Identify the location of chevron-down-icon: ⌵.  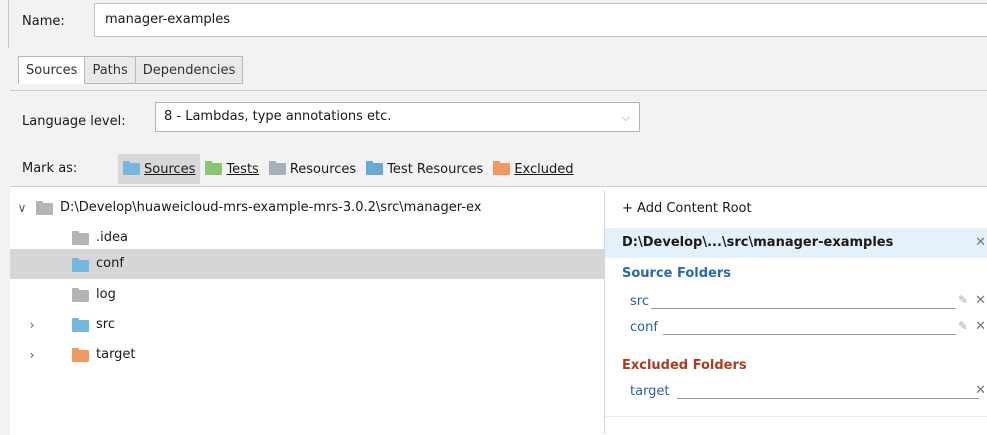
(626, 118).